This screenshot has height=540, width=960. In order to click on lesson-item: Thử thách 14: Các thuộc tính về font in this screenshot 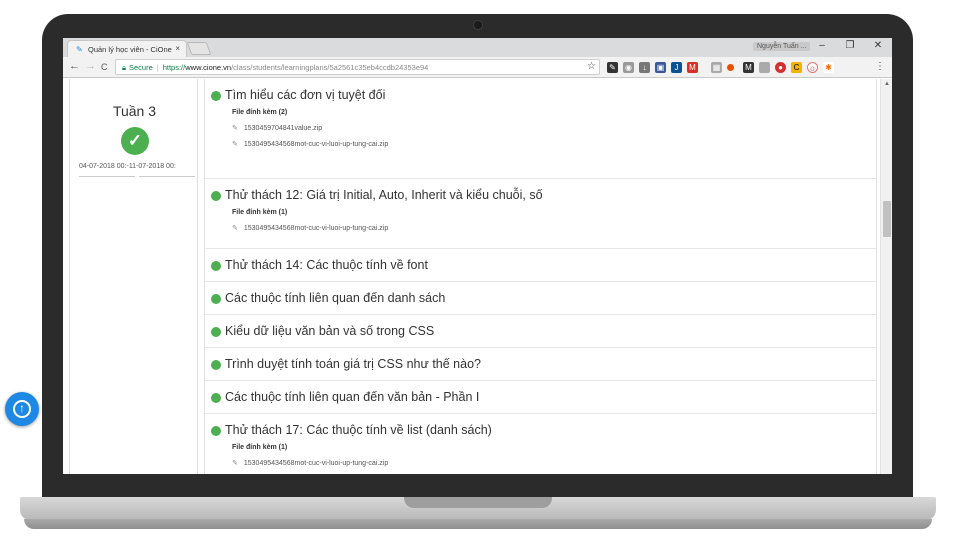, I will do `click(540, 265)`.